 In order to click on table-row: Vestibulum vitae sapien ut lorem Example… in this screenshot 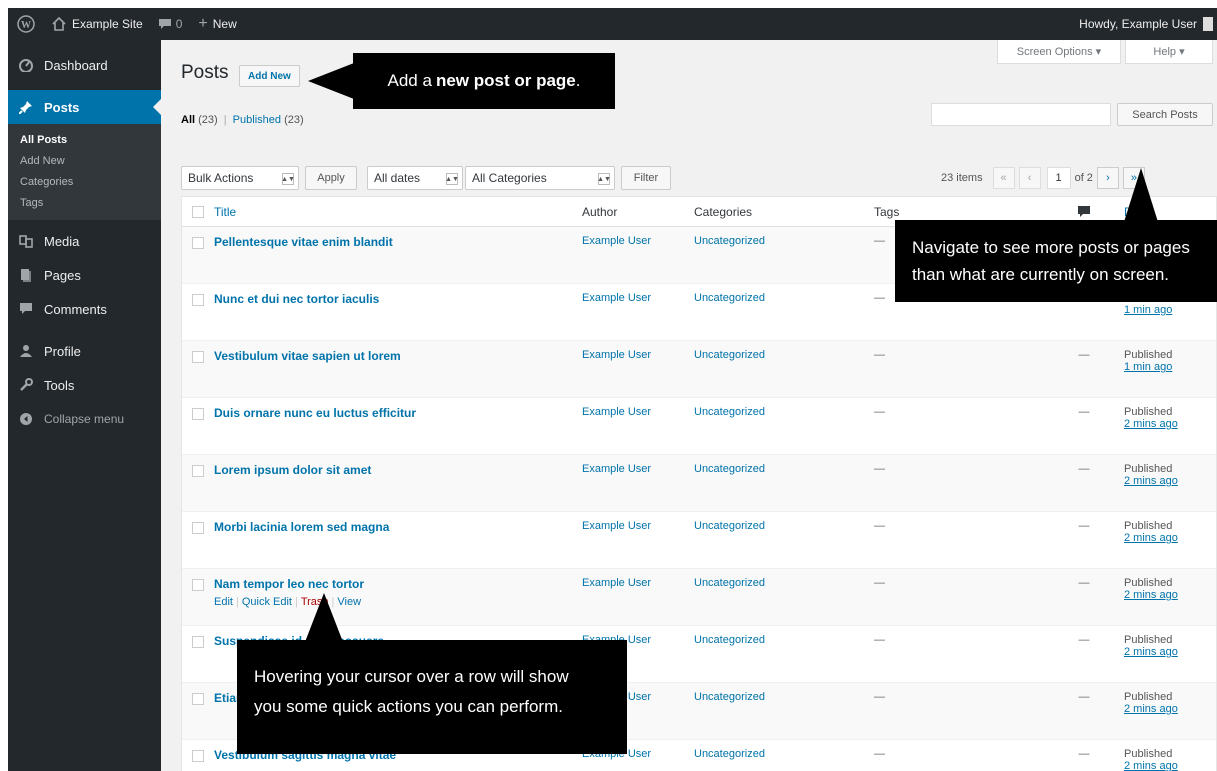, I will do `click(699, 369)`.